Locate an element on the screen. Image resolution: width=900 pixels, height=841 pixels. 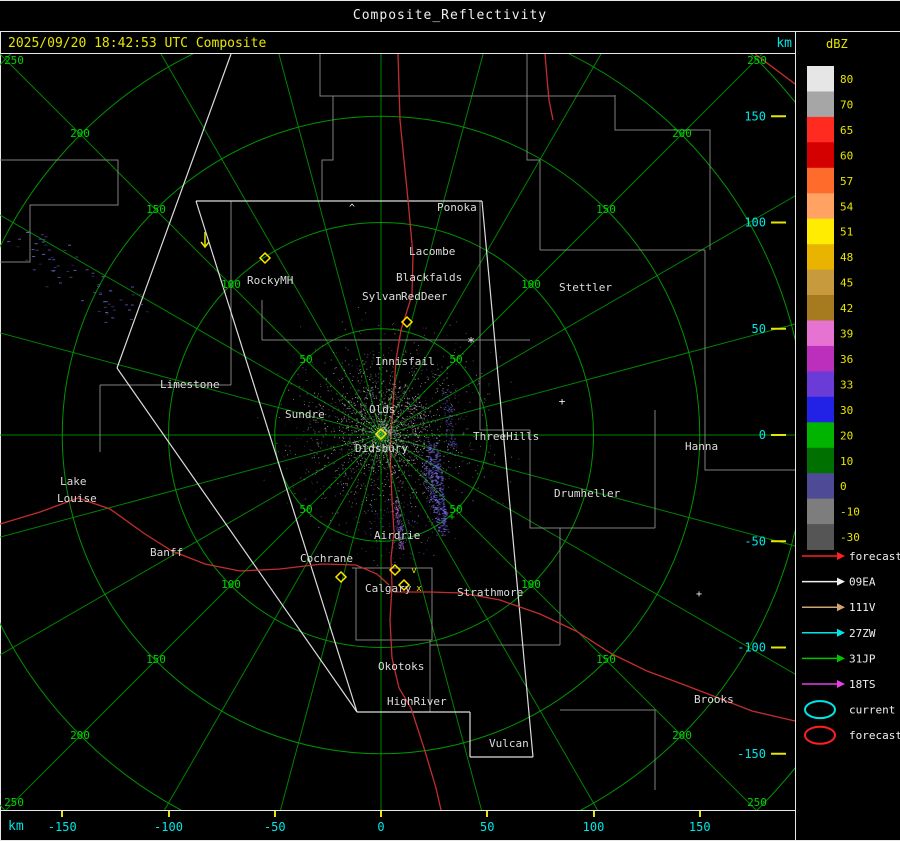
map-point-marker: + is located at coordinates (562, 401).